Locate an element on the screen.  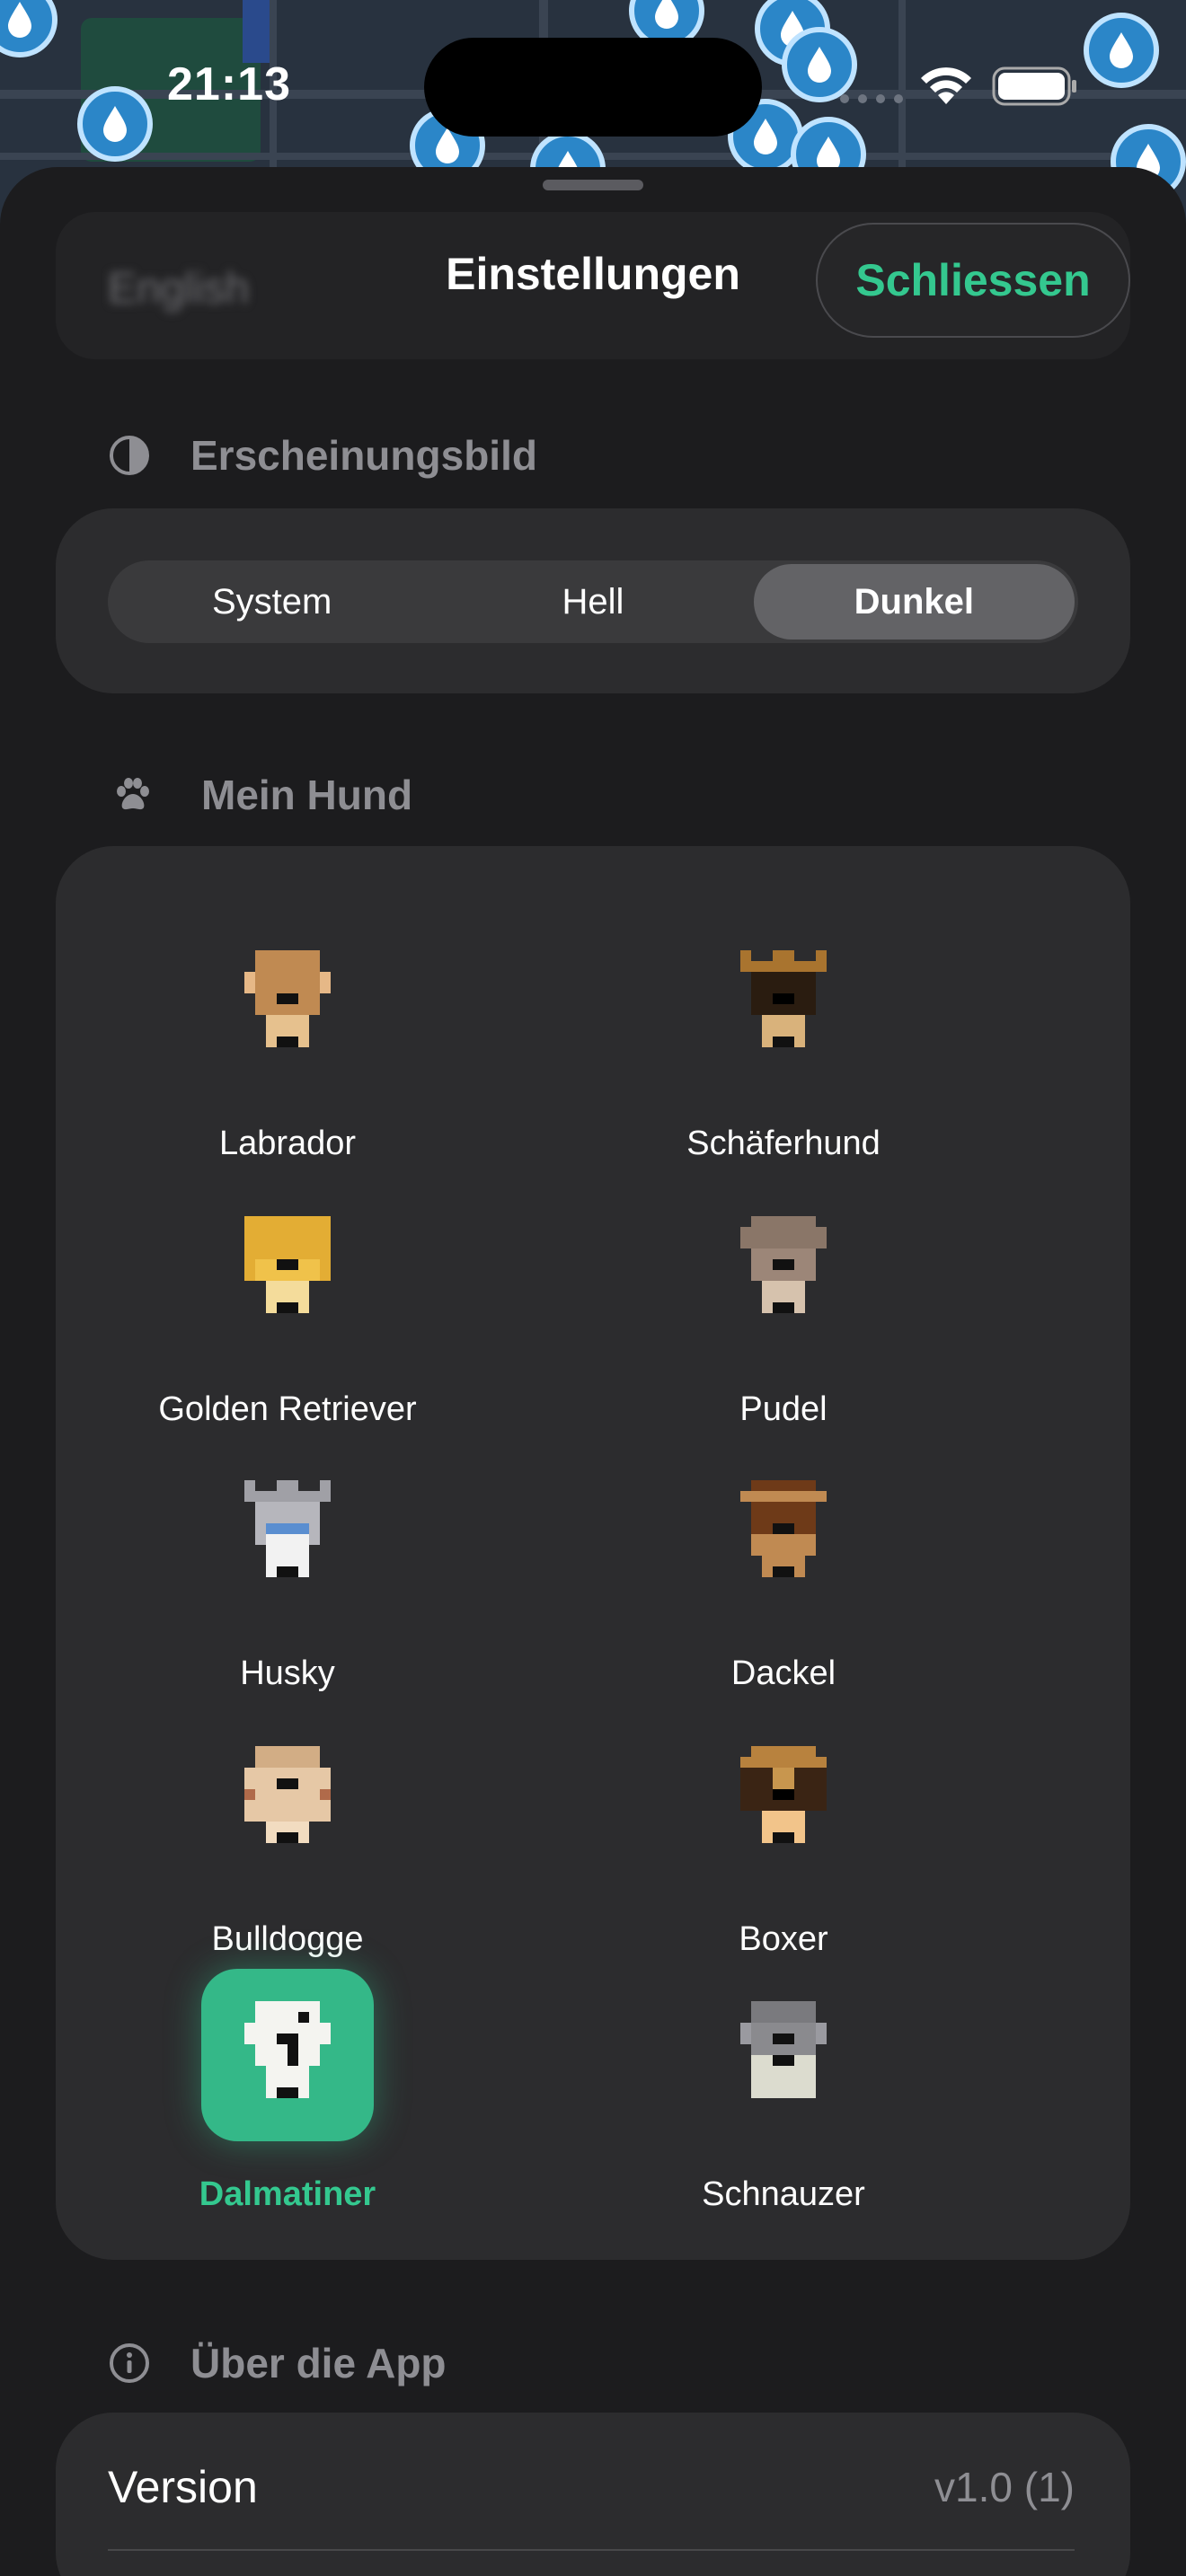
appearance-section-header: Erscheinungsbild is located at coordinates (322, 455).